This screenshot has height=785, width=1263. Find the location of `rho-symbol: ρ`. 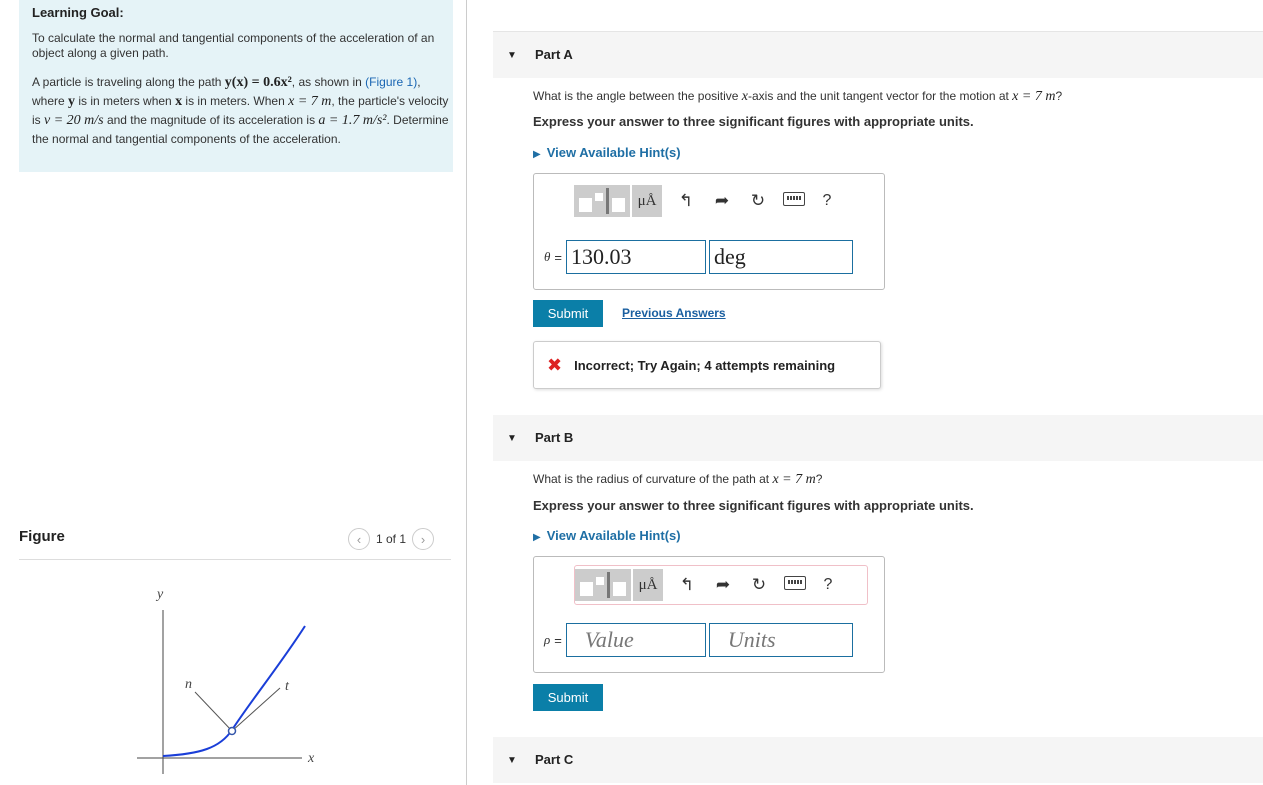

rho-symbol: ρ is located at coordinates (547, 639).